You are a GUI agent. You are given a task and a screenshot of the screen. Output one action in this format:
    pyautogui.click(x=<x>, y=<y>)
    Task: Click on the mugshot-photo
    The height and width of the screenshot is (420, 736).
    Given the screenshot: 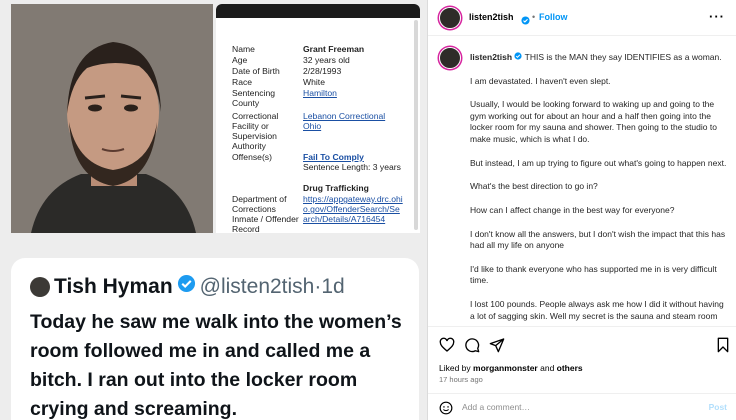 What is the action you would take?
    pyautogui.click(x=112, y=118)
    